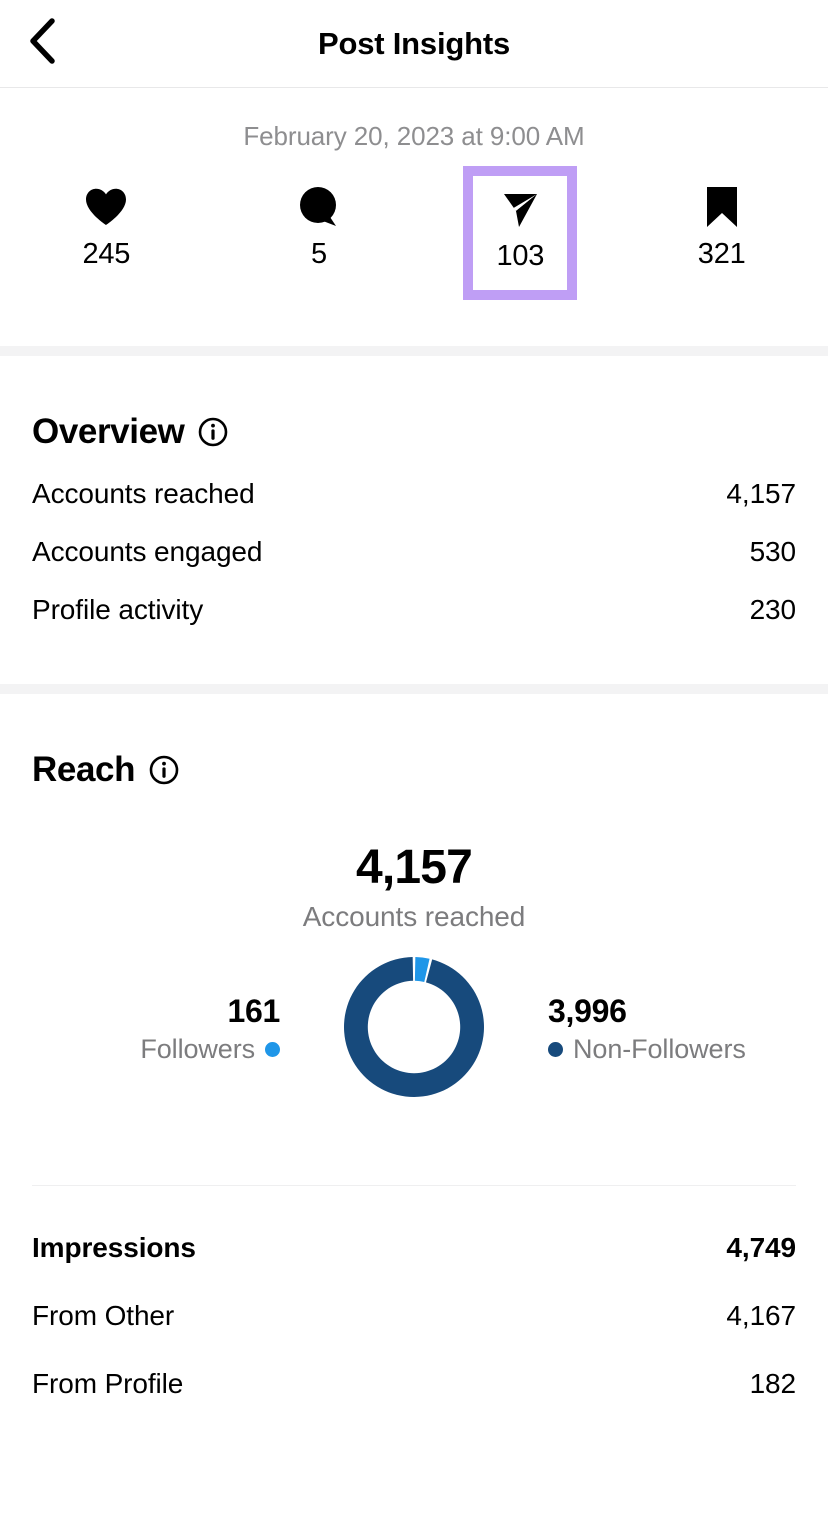 The height and width of the screenshot is (1526, 828). Describe the element at coordinates (143, 493) in the screenshot. I see `metric-label: Accounts reached` at that location.